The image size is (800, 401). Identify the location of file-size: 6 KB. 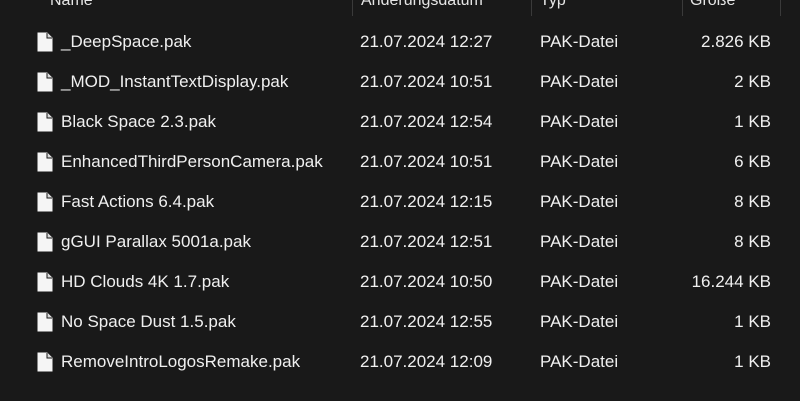
(752, 161).